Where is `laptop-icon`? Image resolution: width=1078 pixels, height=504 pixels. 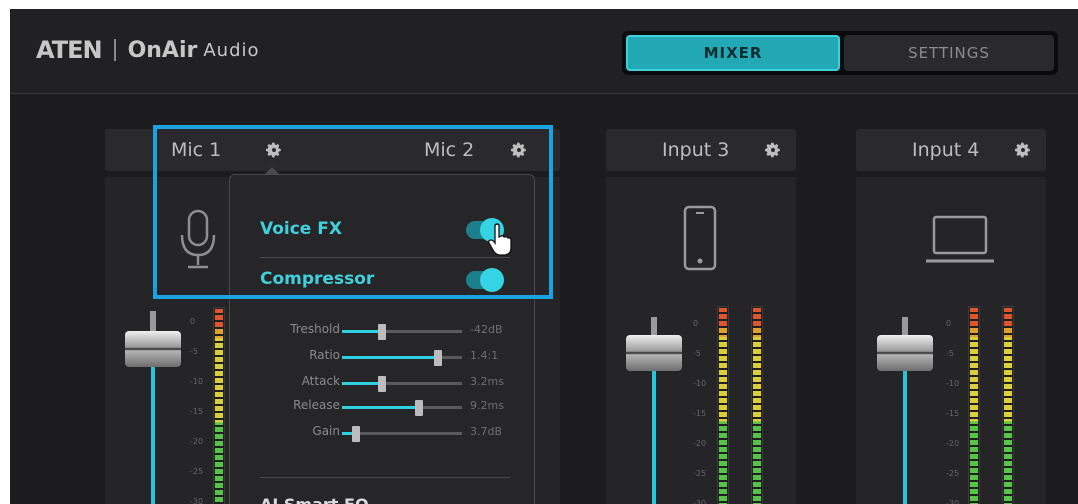 laptop-icon is located at coordinates (960, 239).